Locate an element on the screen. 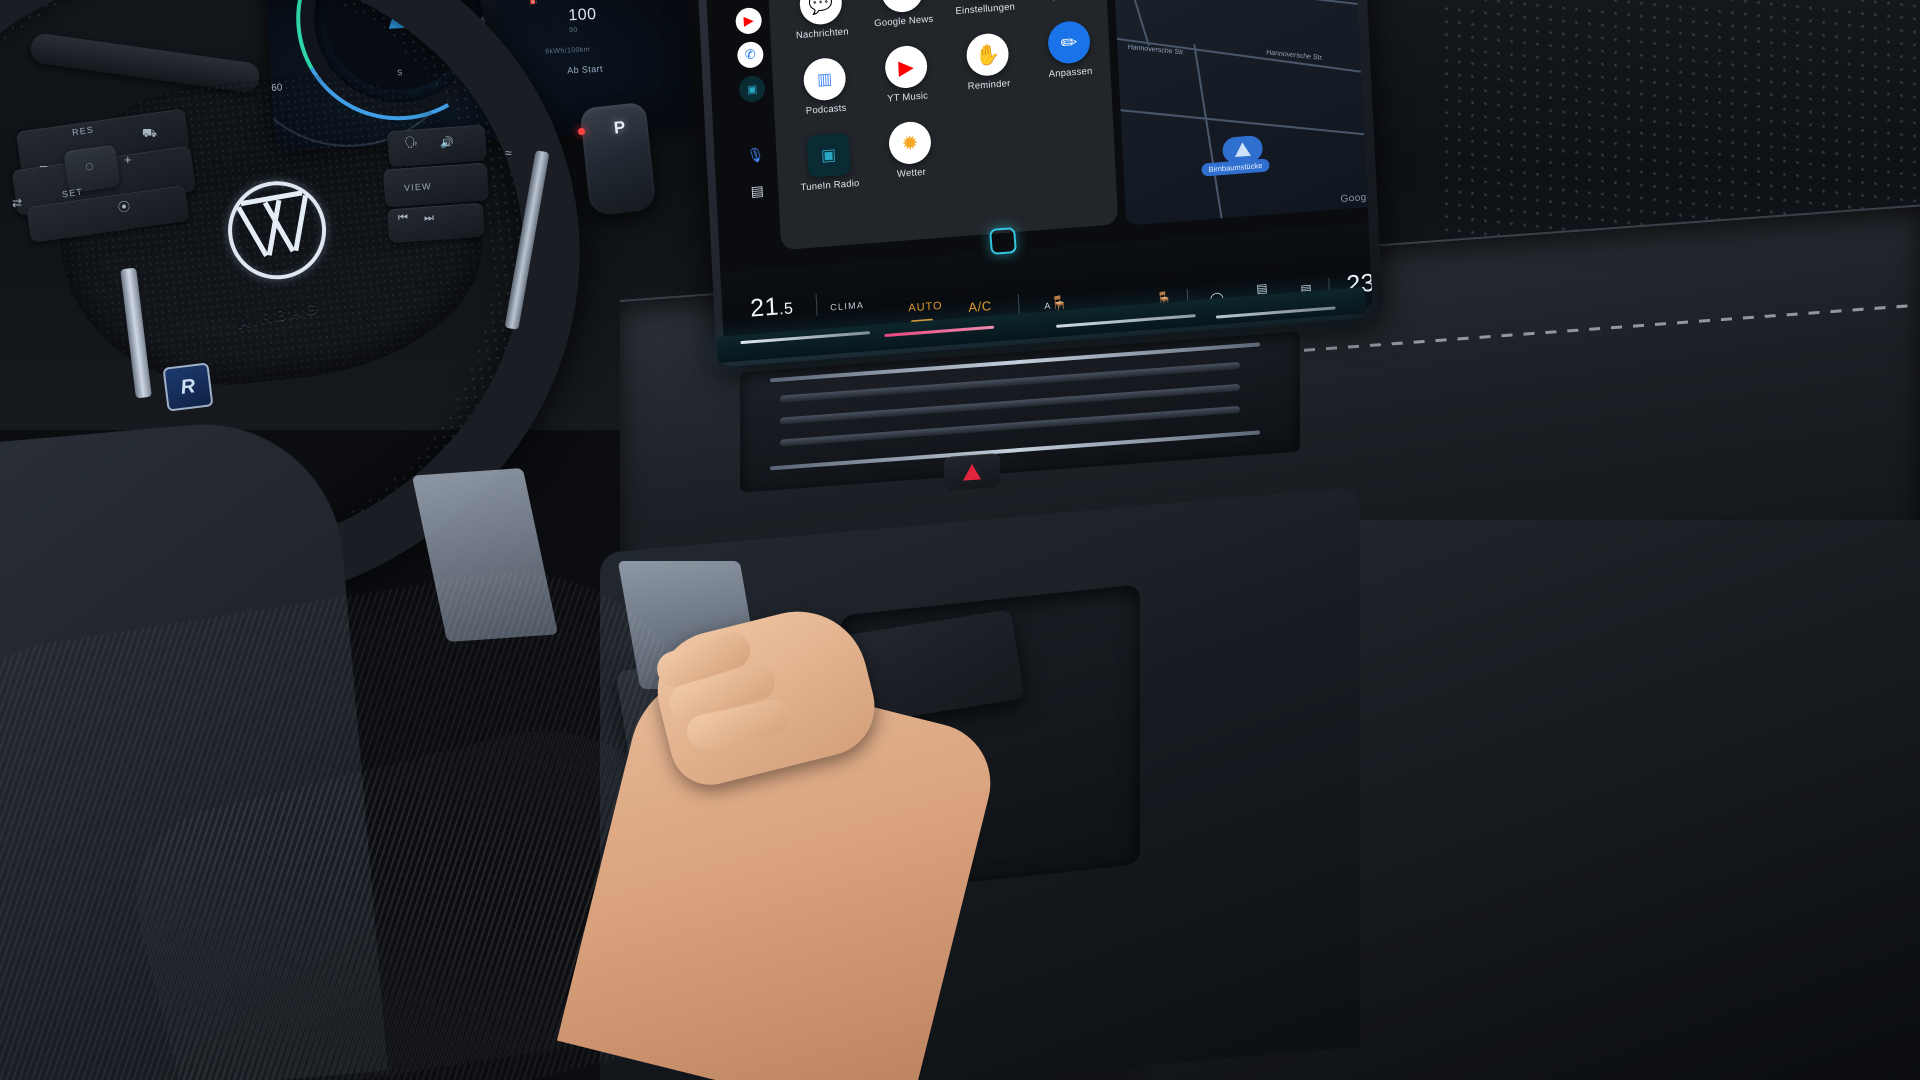 The height and width of the screenshot is (1080, 1920). app-anpassen: ✏ Anpassen is located at coordinates (1069, 50).